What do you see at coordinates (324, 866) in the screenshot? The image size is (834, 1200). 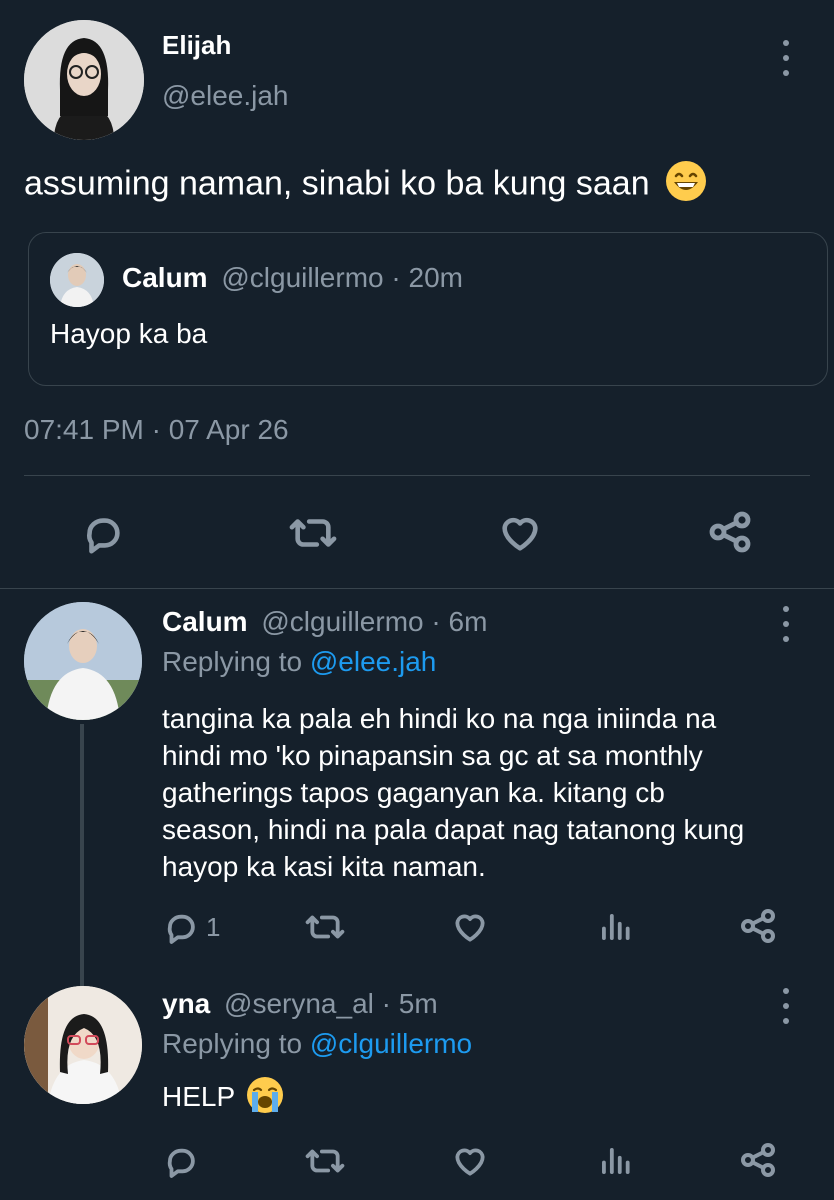 I see `reply-text-line: hayop ka kasi kita naman.` at bounding box center [324, 866].